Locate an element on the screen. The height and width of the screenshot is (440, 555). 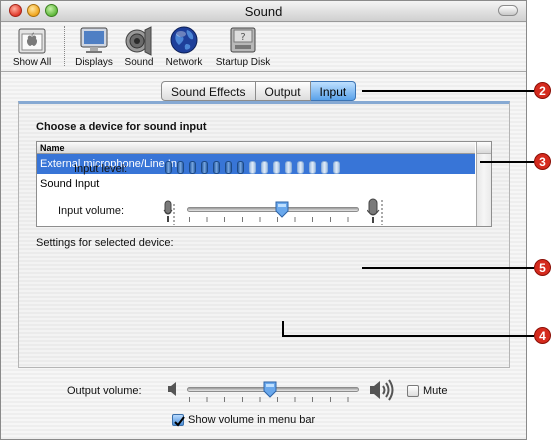
apple-logo-icon is located at coordinates (32, 40).